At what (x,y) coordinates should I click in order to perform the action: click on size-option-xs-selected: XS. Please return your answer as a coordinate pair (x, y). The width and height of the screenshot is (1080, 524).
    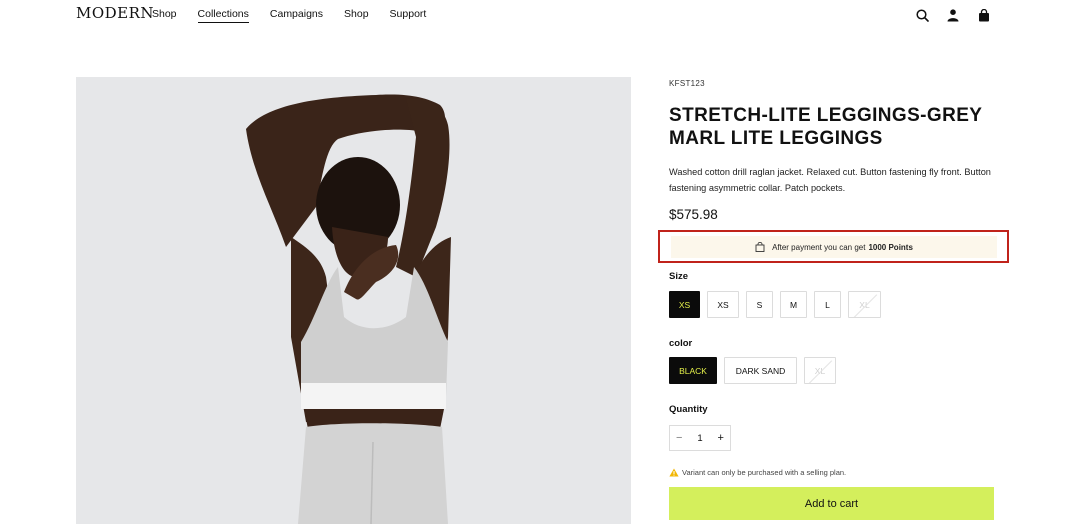
    Looking at the image, I should click on (684, 304).